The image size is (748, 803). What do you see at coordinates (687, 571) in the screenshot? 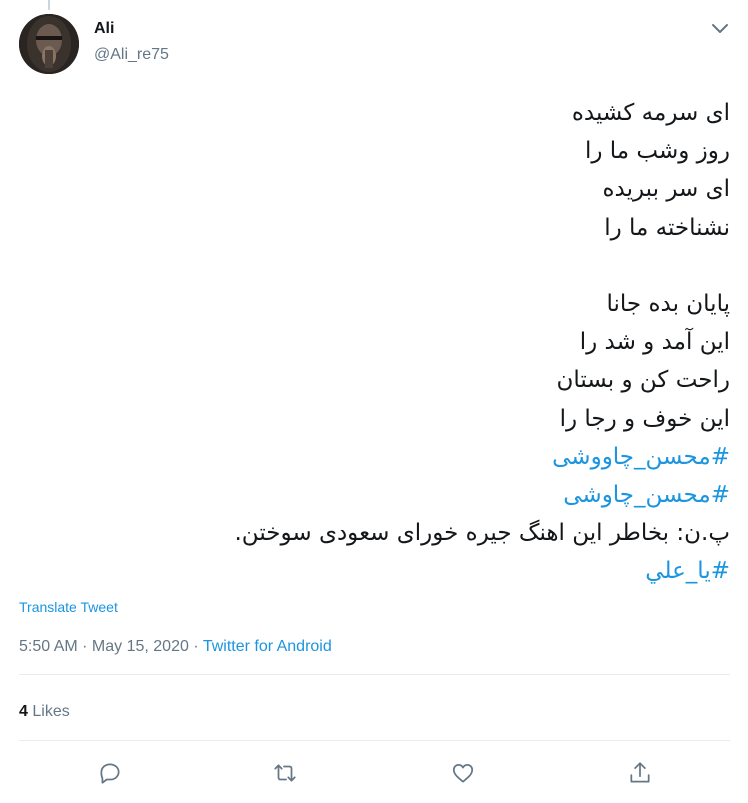
I see `hashtag-link: #يا_علي` at bounding box center [687, 571].